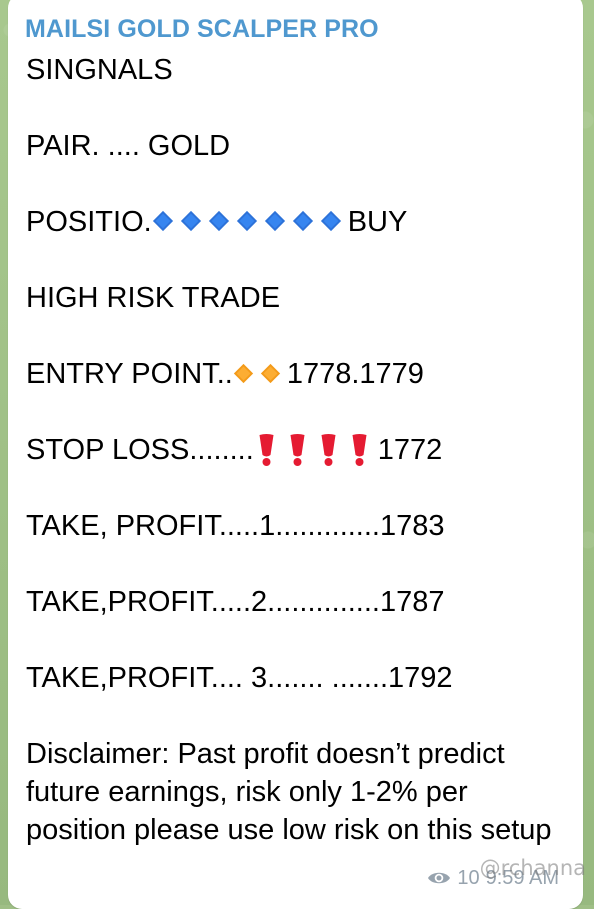 This screenshot has height=909, width=594. I want to click on take-profit-3: TAKE,PROFIT.... 3....... .......1792, so click(239, 678).